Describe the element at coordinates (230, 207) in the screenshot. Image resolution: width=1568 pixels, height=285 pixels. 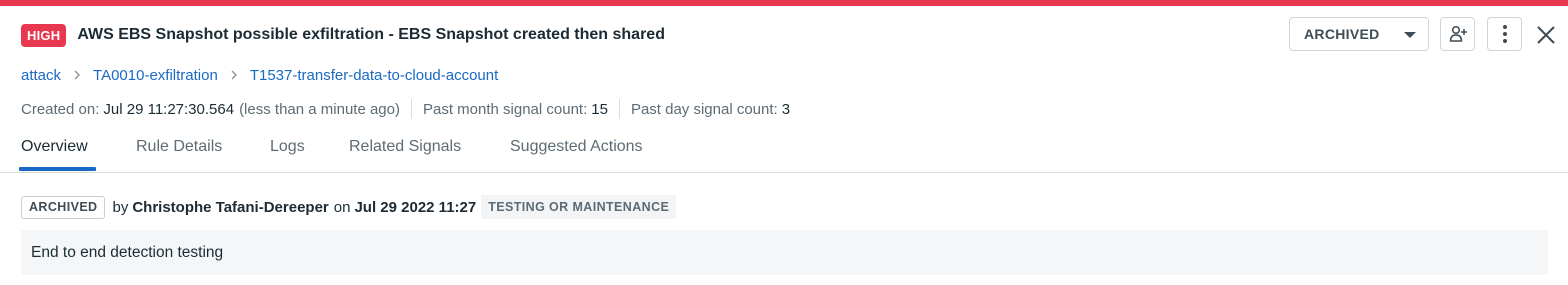
I see `archive-user: Christophe Tafani-Dereeper` at that location.